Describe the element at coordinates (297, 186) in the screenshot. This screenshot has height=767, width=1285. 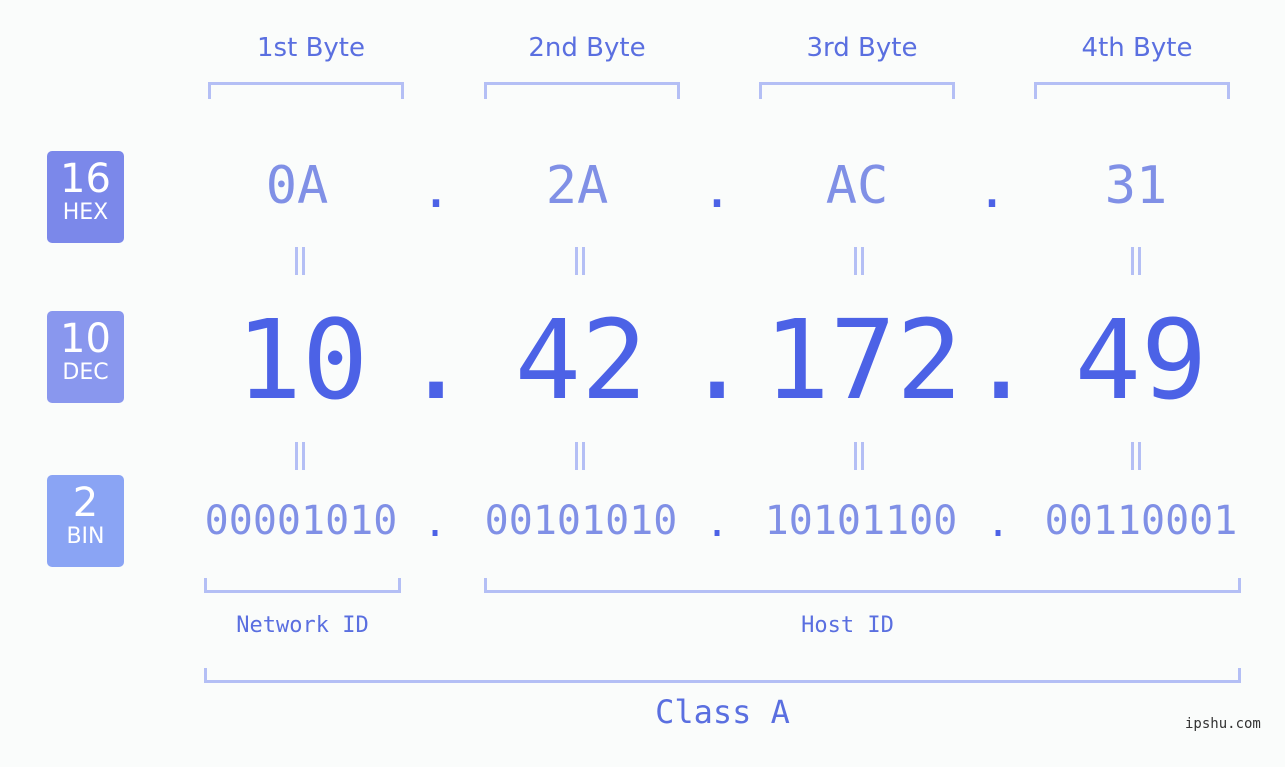
I see `hex-value-1: 0A` at that location.